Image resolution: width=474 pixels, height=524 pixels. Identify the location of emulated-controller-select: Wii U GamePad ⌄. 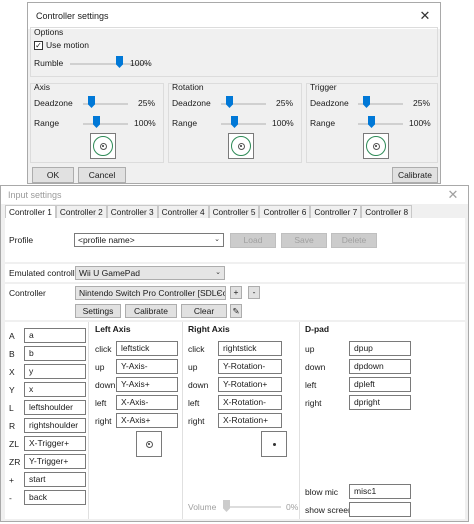
(150, 273).